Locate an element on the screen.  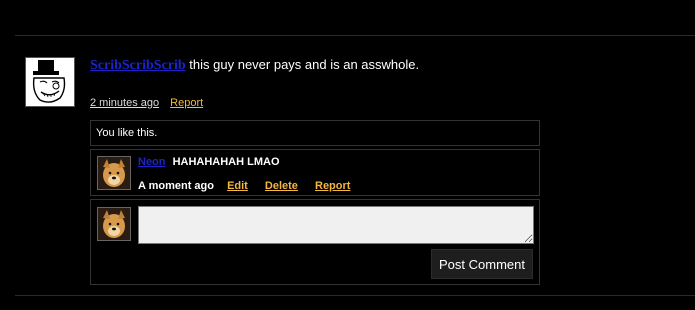
reply-username-link: Neon is located at coordinates (152, 162).